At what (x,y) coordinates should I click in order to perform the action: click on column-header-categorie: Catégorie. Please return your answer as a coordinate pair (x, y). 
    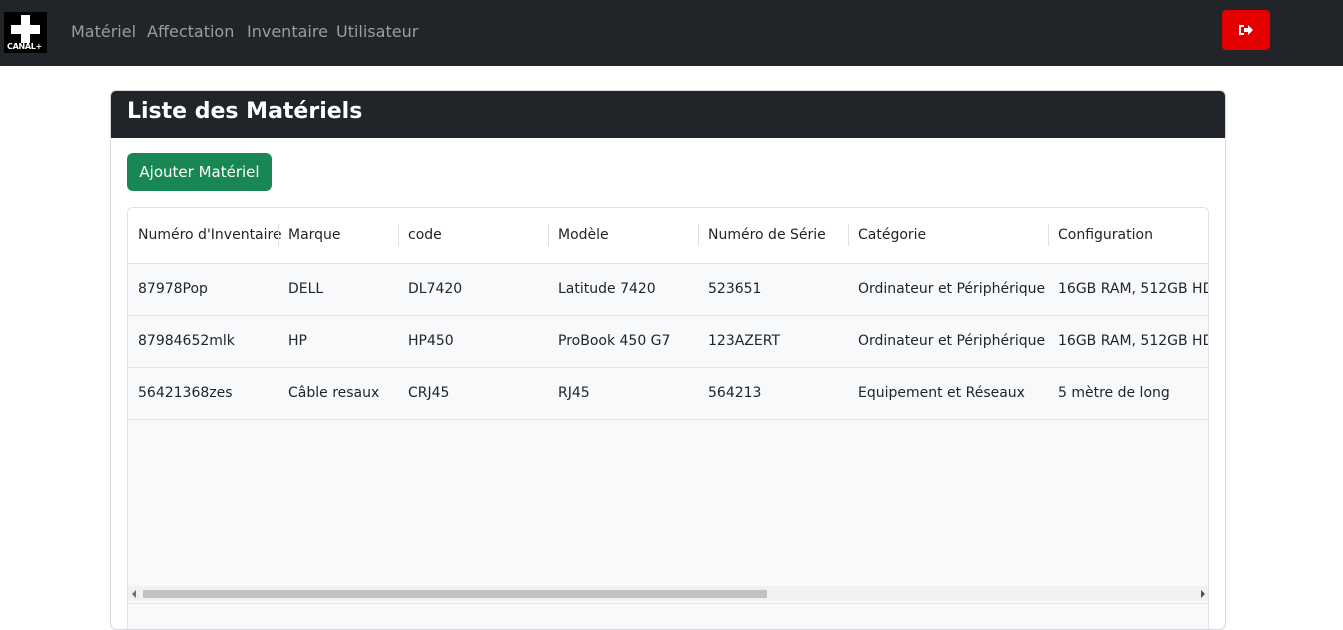
    Looking at the image, I should click on (892, 235).